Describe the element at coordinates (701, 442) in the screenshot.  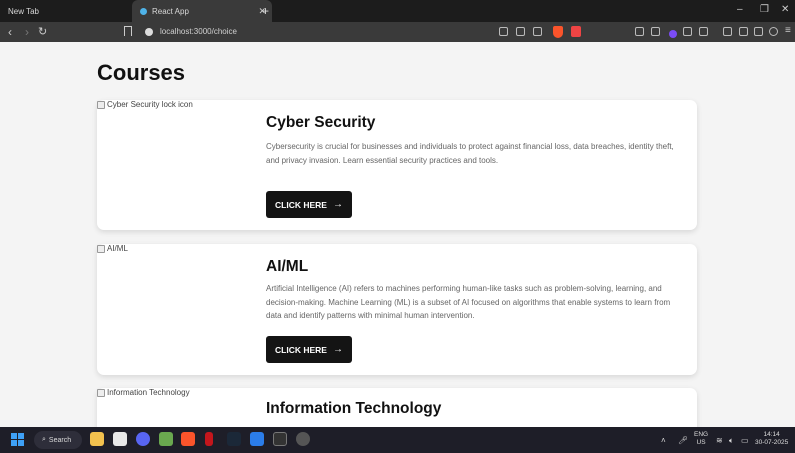
I see `region-code: US` at that location.